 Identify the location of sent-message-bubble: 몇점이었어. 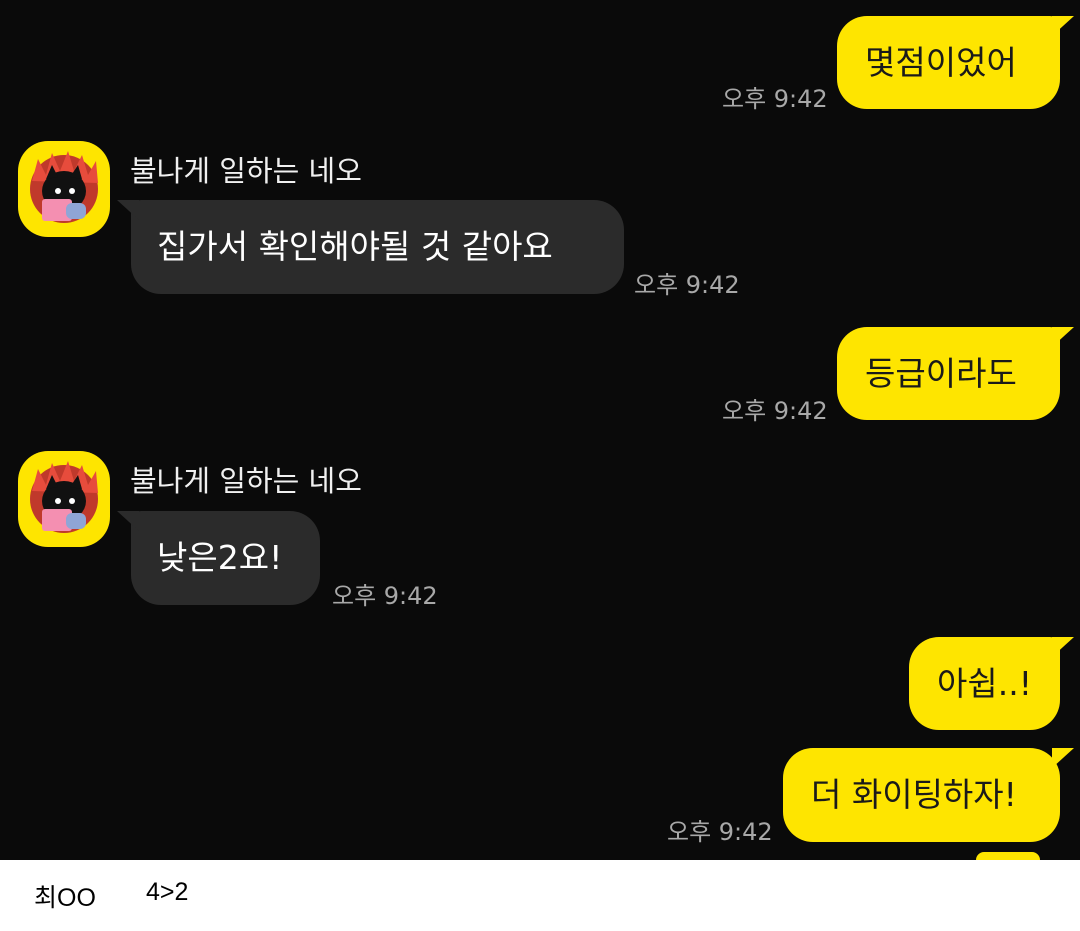
(955, 62).